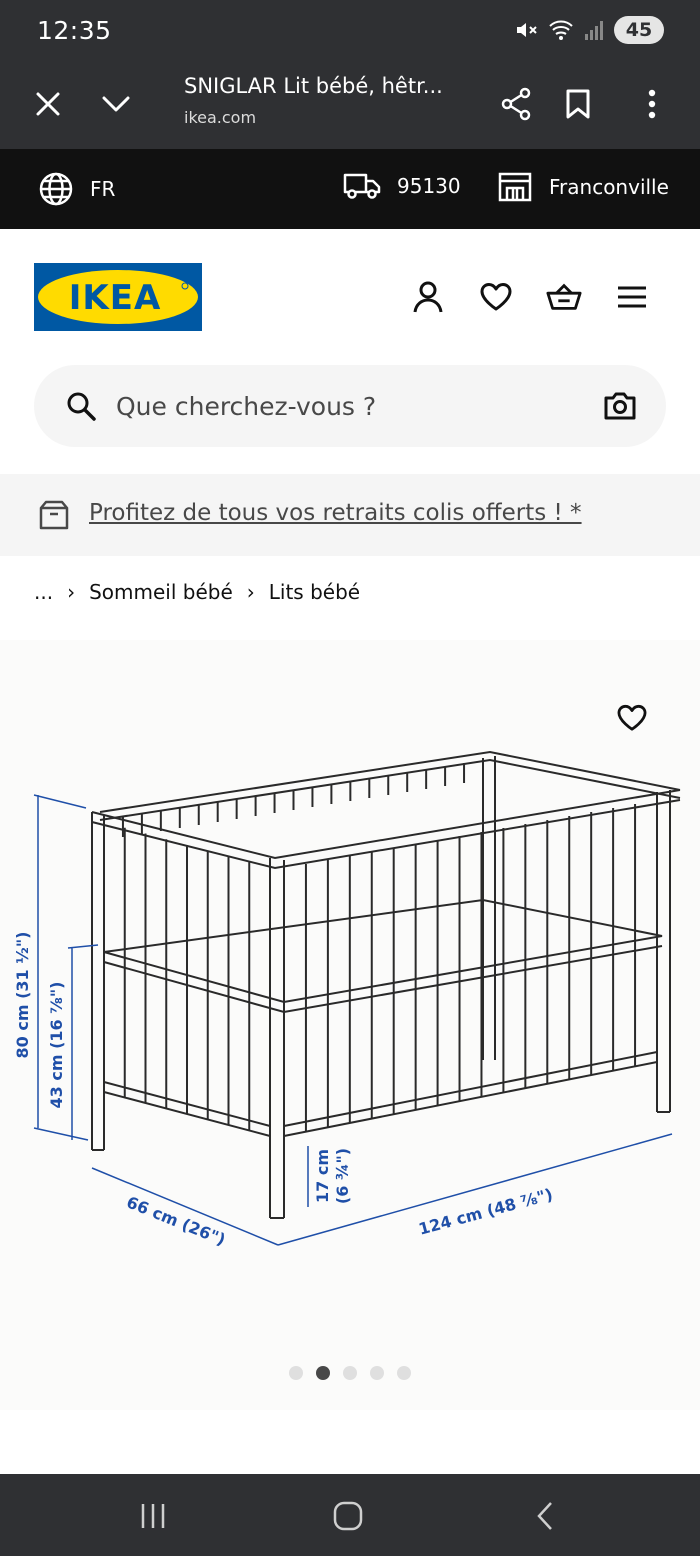 Image resolution: width=700 pixels, height=1556 pixels. I want to click on delivery-truck-icon, so click(362, 186).